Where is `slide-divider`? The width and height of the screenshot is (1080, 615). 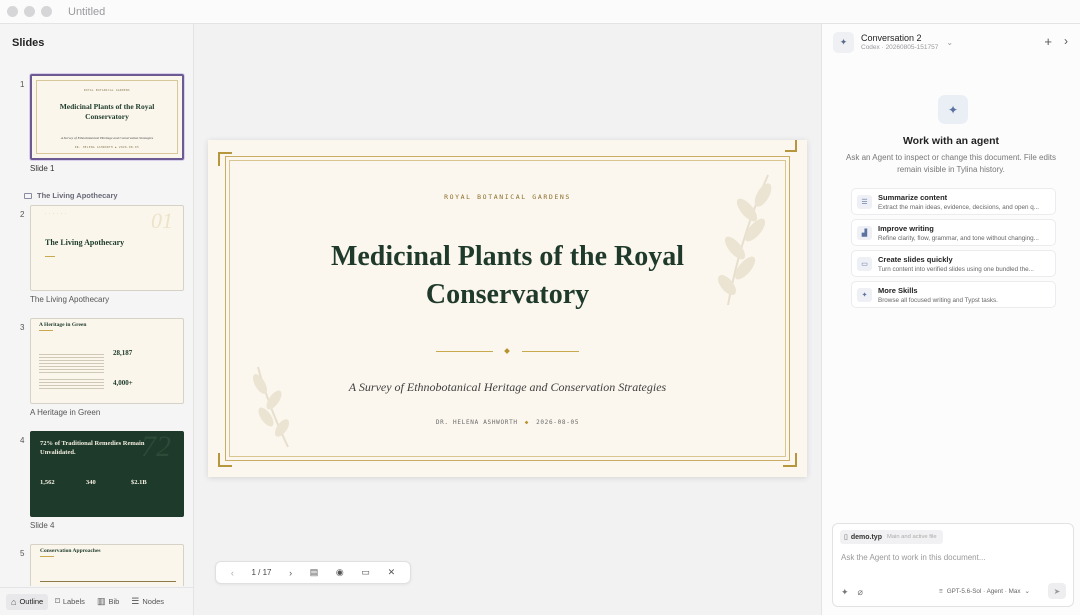 slide-divider is located at coordinates (507, 351).